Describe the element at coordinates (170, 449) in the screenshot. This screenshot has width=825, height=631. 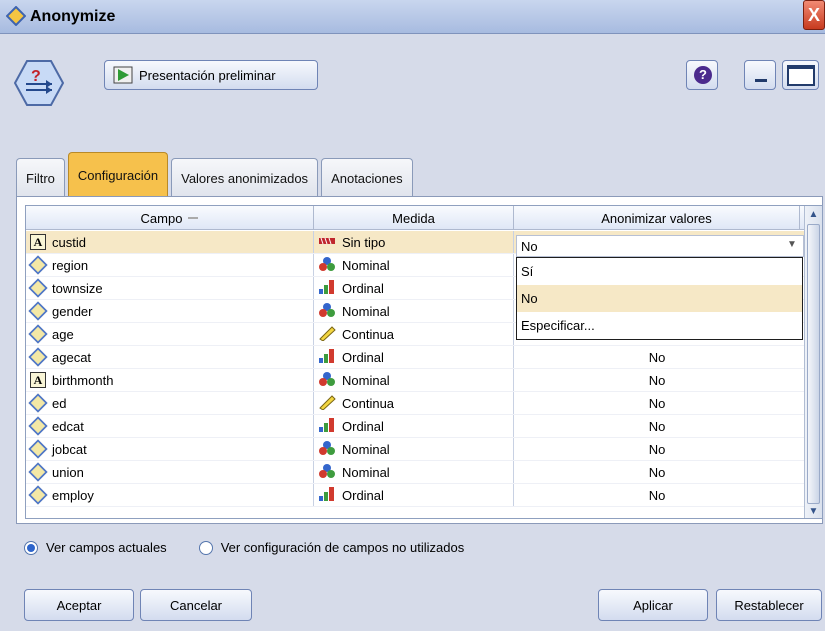
I see `field-cell: jobcat` at that location.